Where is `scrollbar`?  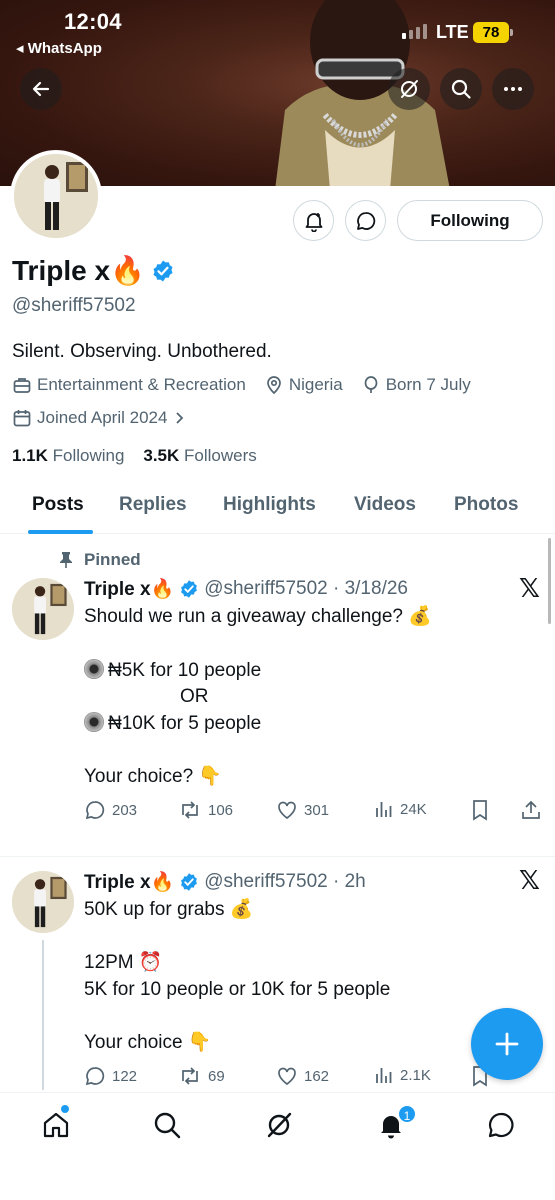 scrollbar is located at coordinates (549, 581).